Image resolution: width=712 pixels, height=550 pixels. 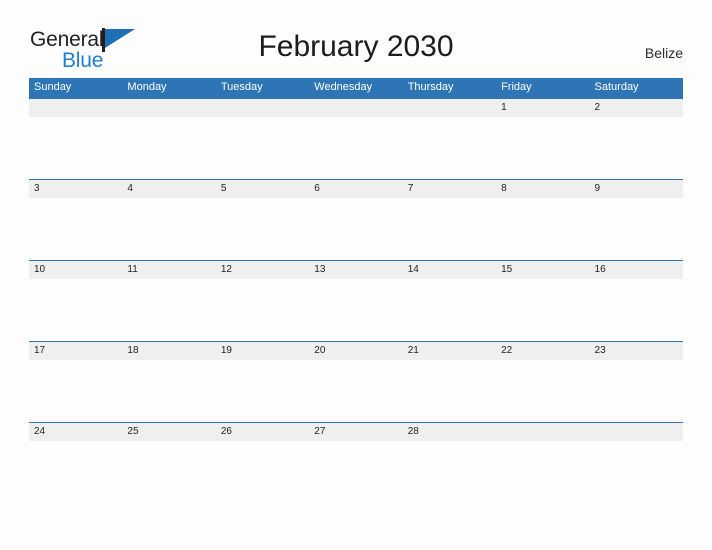 What do you see at coordinates (597, 188) in the screenshot?
I see `day-number: 9` at bounding box center [597, 188].